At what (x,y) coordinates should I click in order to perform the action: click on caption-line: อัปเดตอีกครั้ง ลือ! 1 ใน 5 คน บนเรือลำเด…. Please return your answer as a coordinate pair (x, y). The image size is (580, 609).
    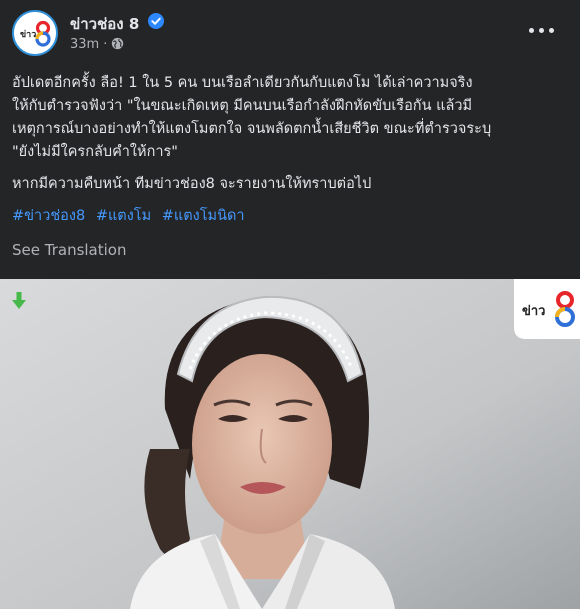
    Looking at the image, I should click on (242, 83).